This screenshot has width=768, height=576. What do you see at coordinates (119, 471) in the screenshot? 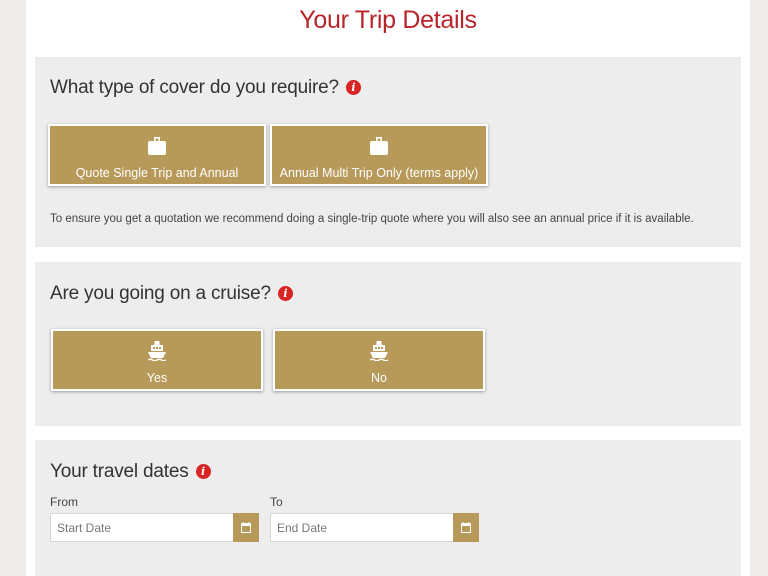
I see `travel-dates-question-text: Your travel dates` at bounding box center [119, 471].